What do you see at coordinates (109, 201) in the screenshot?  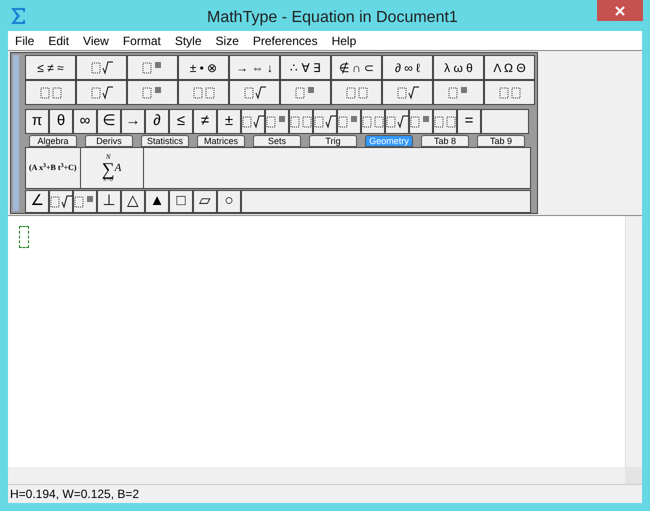 I see `palette-button: ⊥` at bounding box center [109, 201].